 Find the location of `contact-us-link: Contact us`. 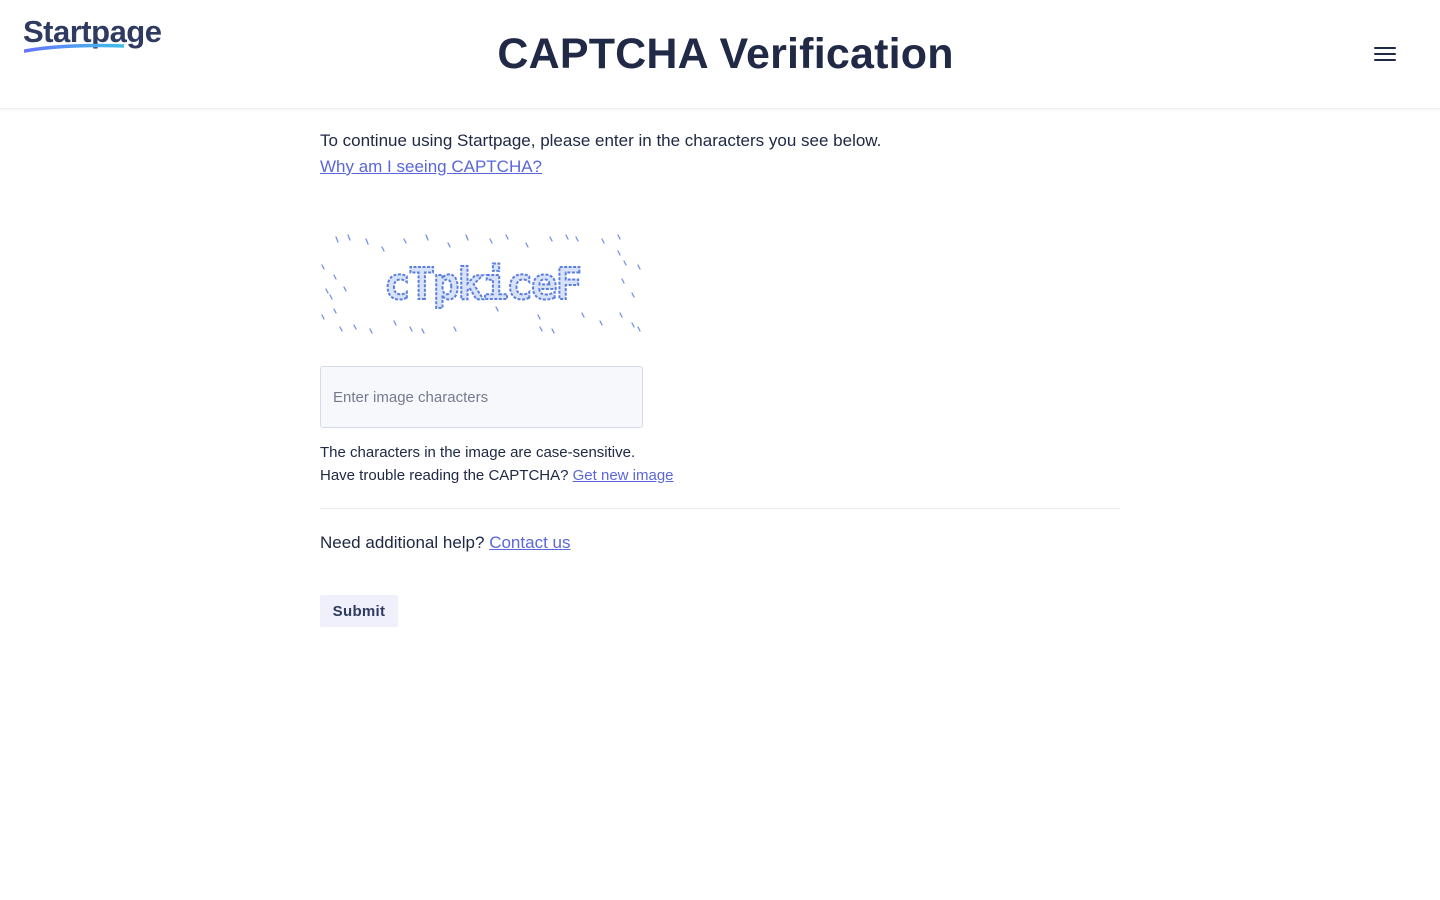

contact-us-link: Contact us is located at coordinates (529, 542).